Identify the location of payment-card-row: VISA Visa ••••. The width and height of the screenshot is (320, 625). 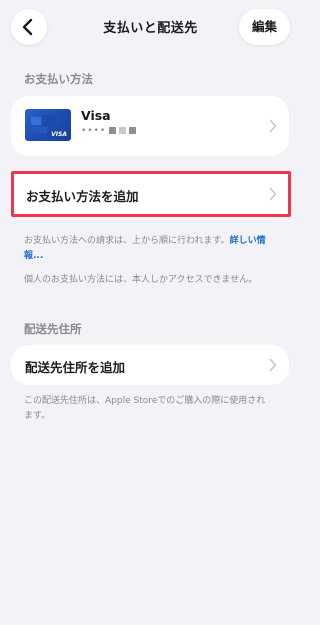
(150, 126).